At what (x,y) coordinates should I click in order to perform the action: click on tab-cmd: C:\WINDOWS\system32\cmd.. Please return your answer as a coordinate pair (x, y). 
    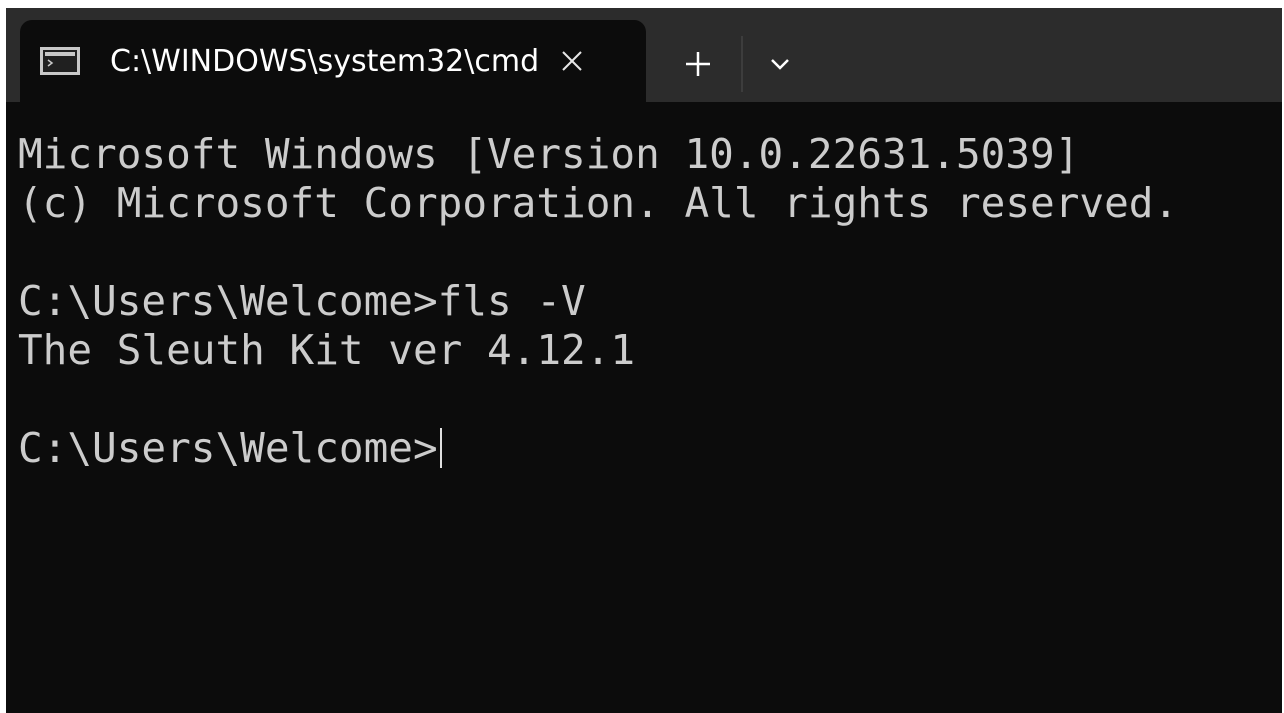
    Looking at the image, I should click on (333, 61).